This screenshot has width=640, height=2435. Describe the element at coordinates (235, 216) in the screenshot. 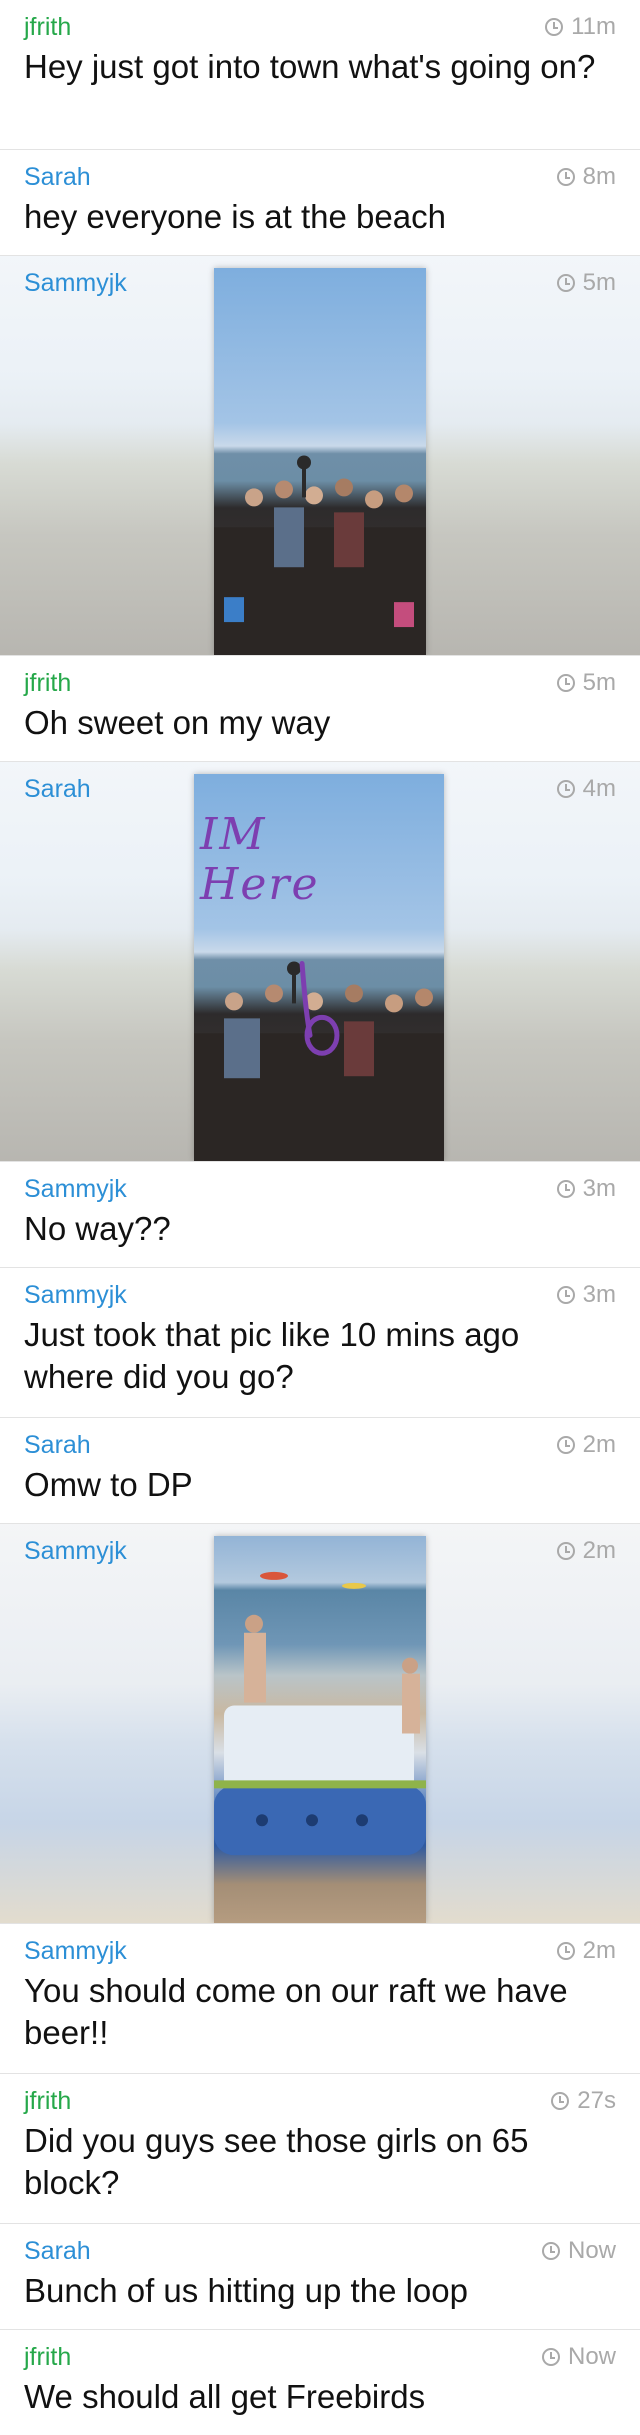

I see `message-text: hey everyone is at the beach` at that location.